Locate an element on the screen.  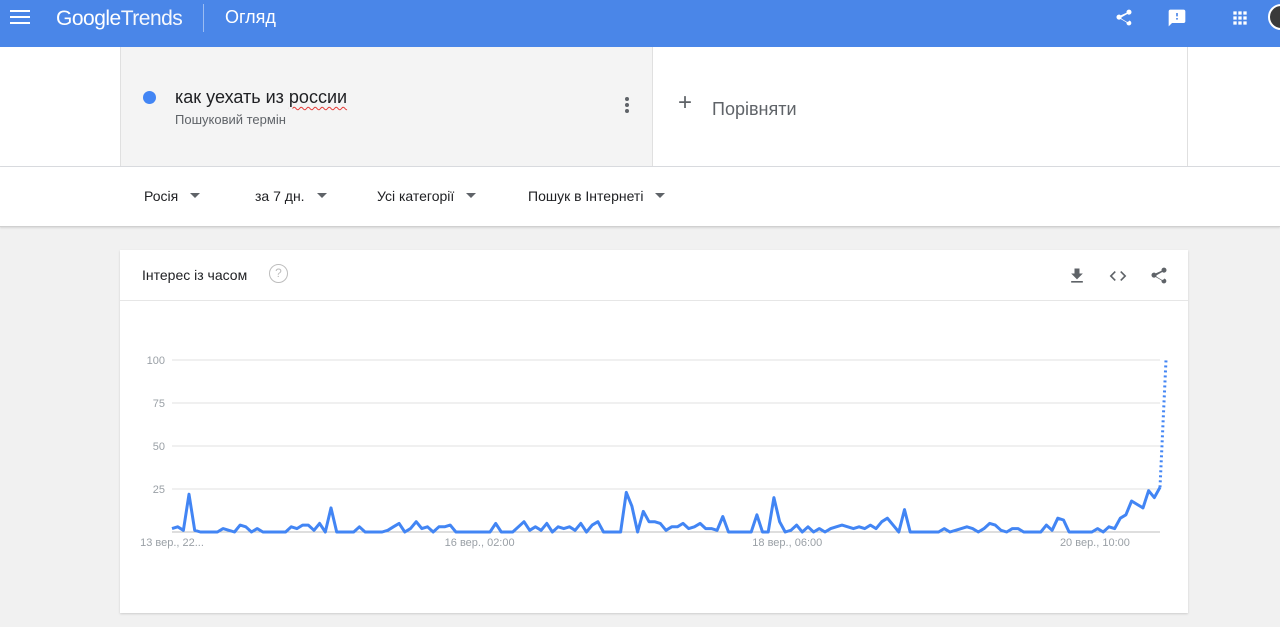
region-filter-label: Росія is located at coordinates (161, 196).